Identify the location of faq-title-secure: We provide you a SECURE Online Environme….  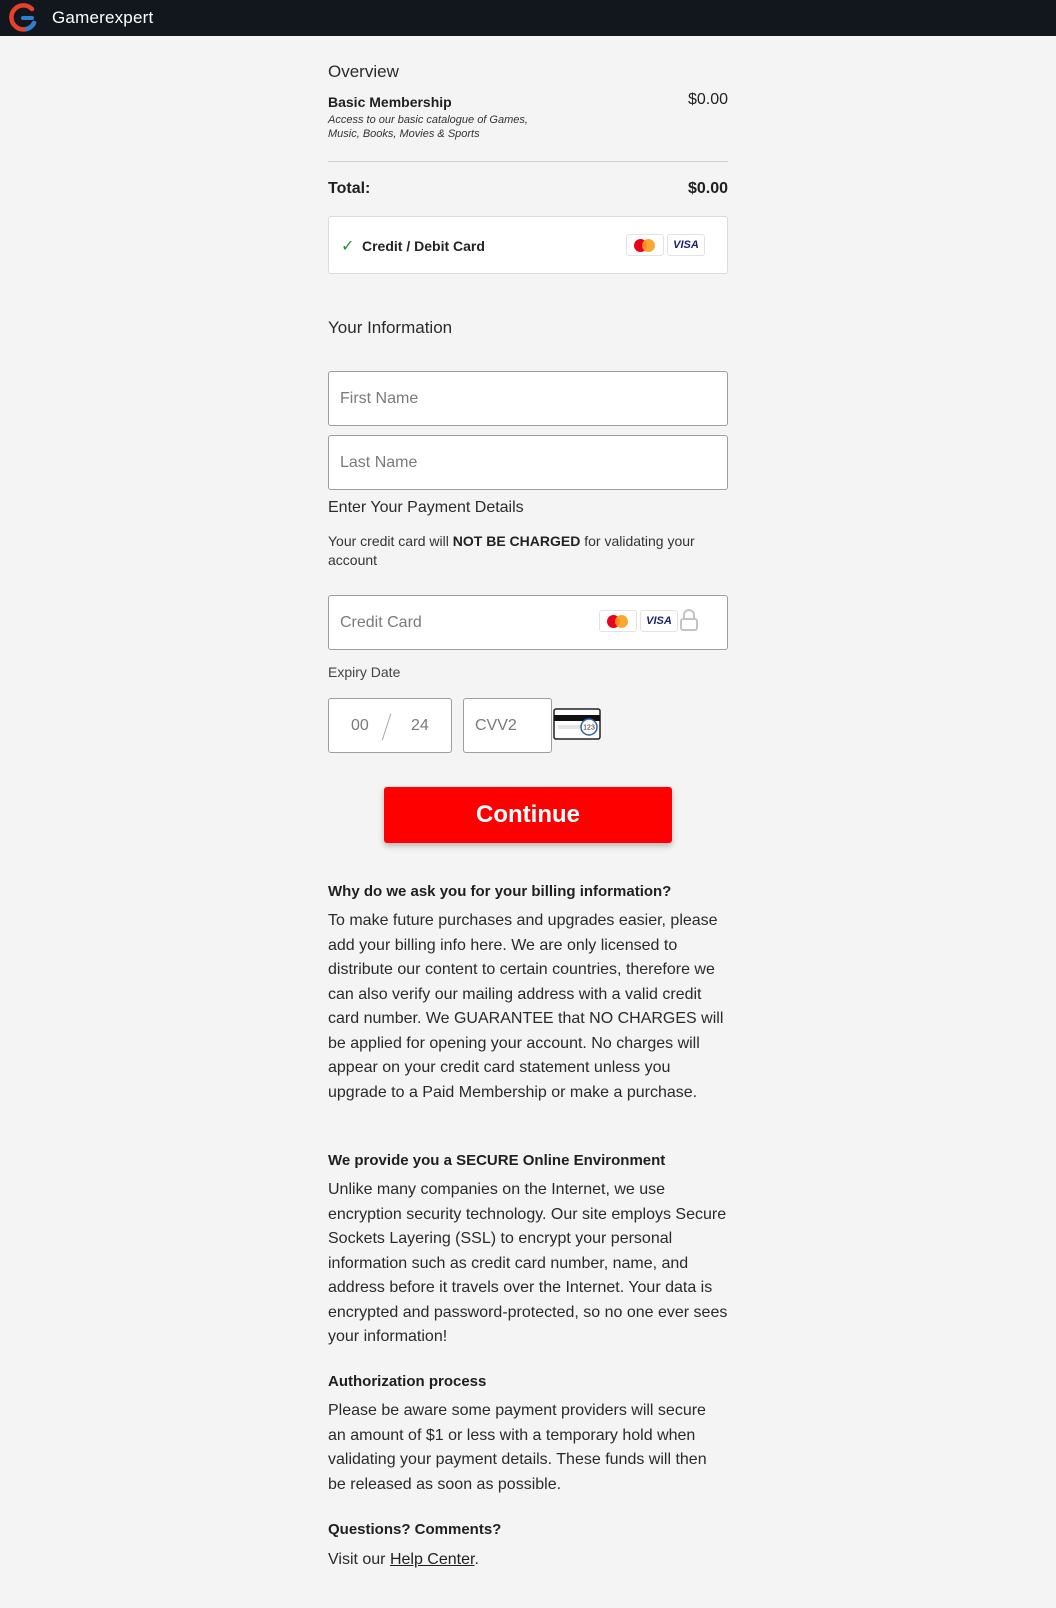
(497, 1160).